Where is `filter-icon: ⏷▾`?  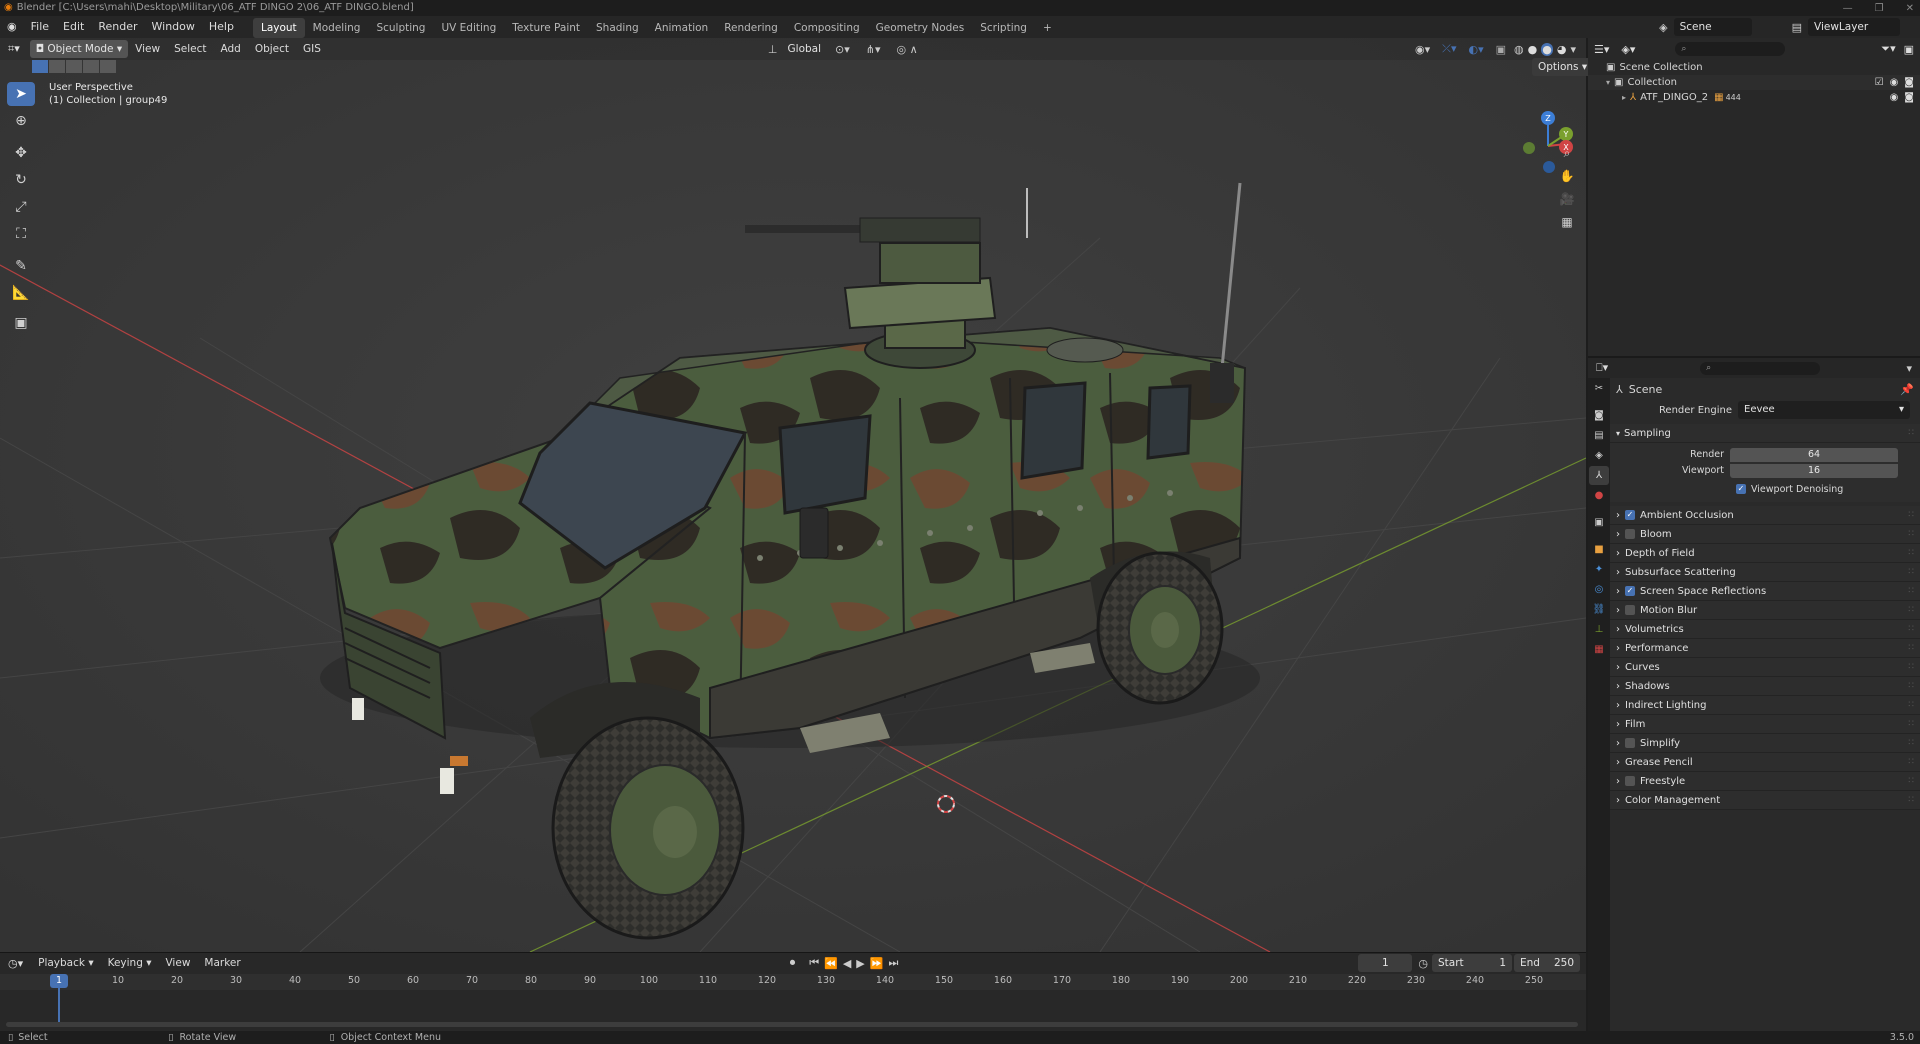
filter-icon: ⏷▾ is located at coordinates (1888, 49).